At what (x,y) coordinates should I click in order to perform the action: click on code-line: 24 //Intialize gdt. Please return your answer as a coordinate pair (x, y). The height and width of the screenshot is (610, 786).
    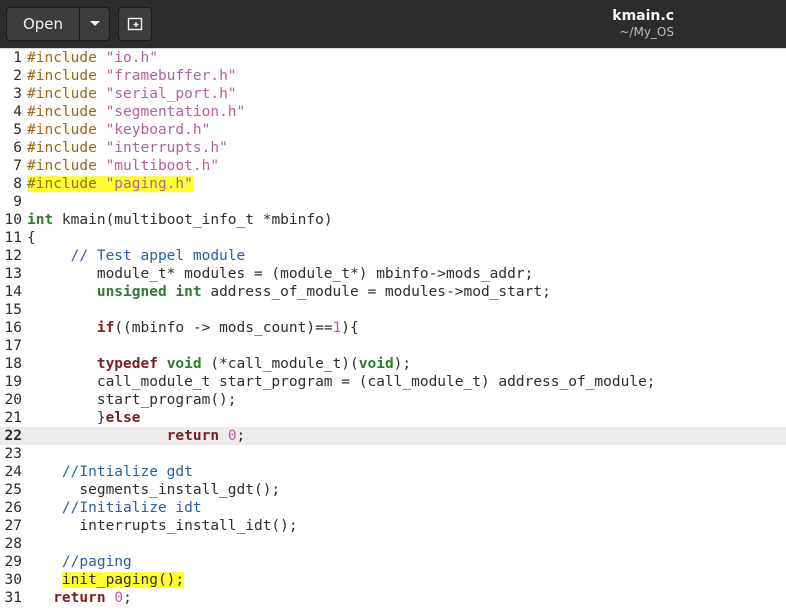
    Looking at the image, I should click on (393, 472).